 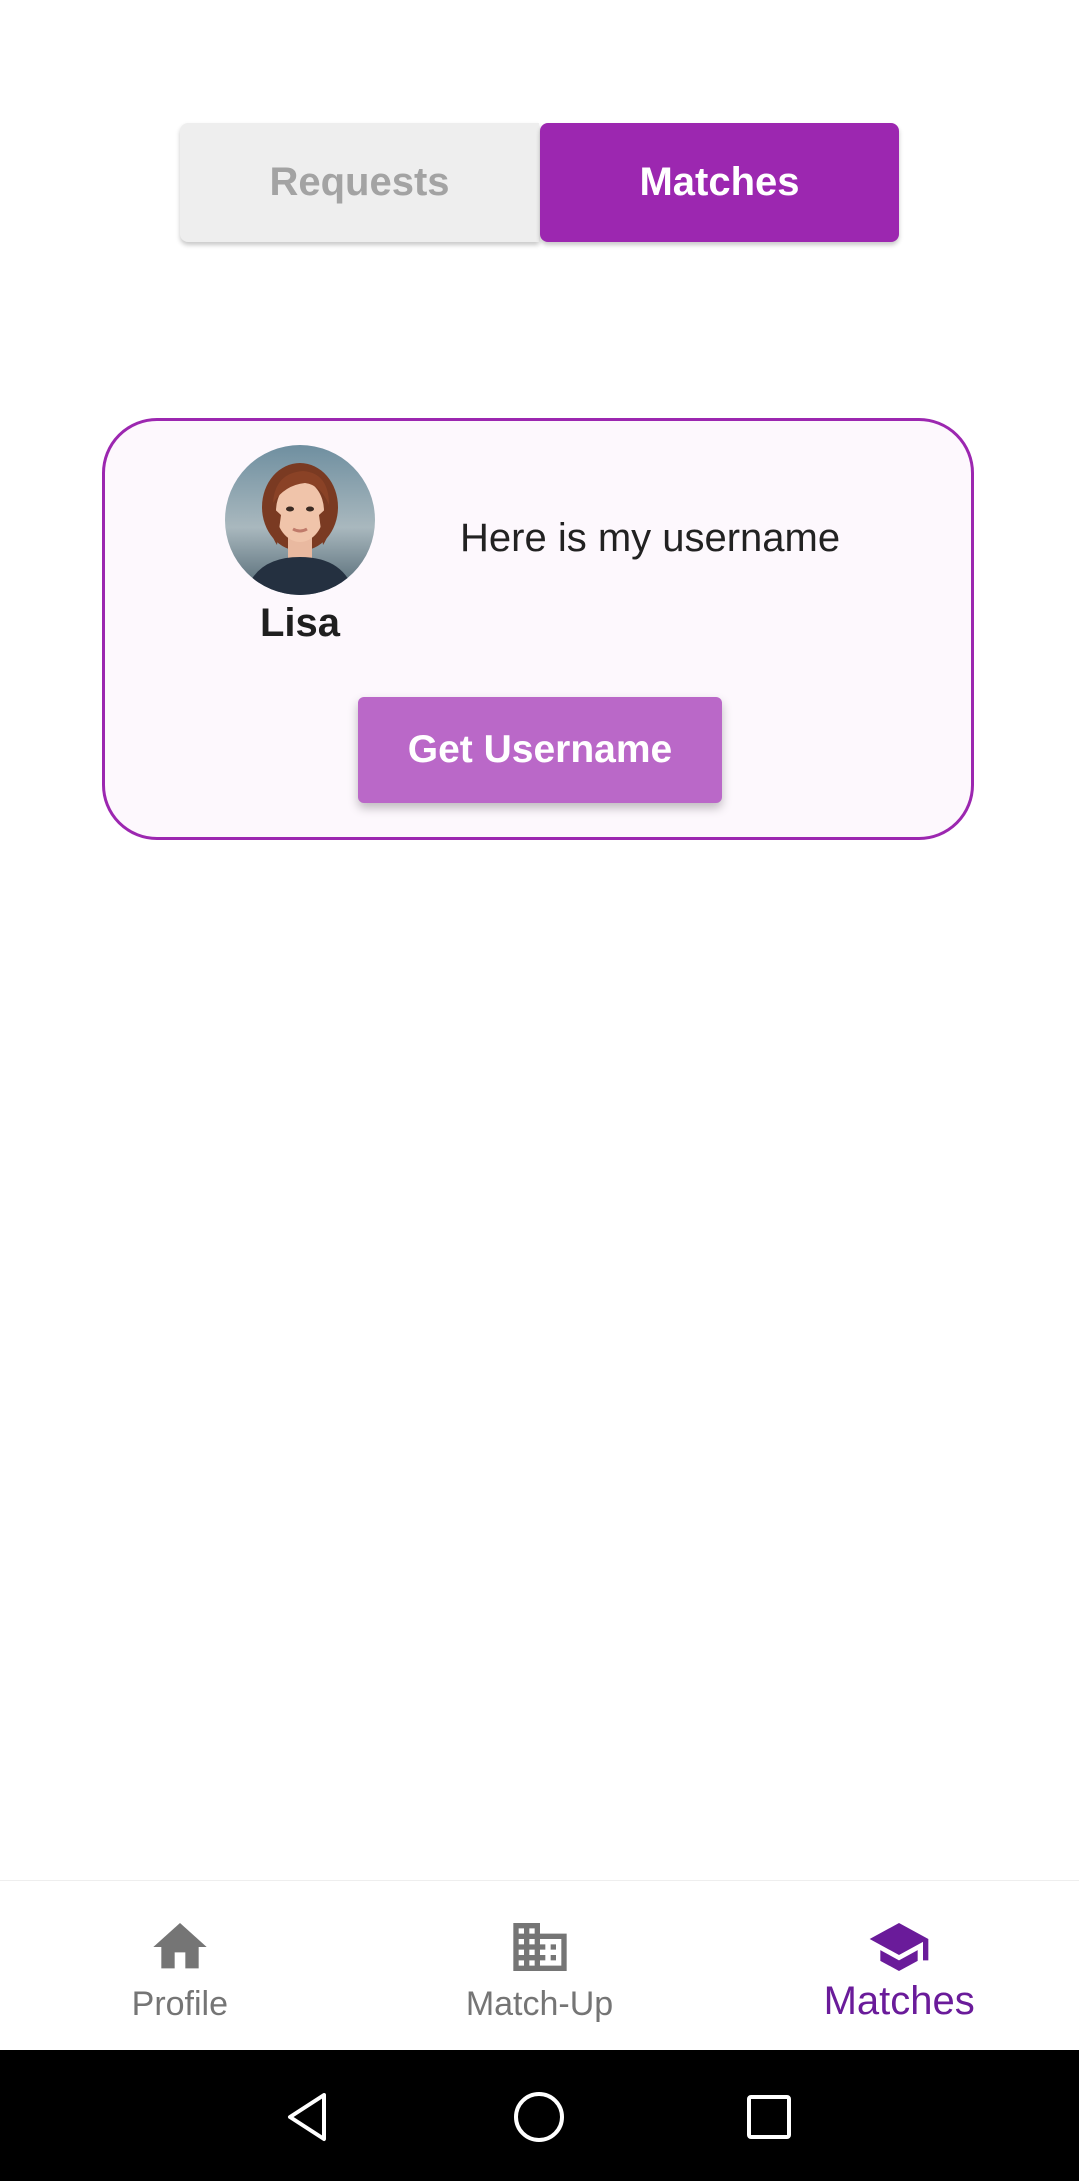 I want to click on tab-requests: Requests, so click(x=359, y=182).